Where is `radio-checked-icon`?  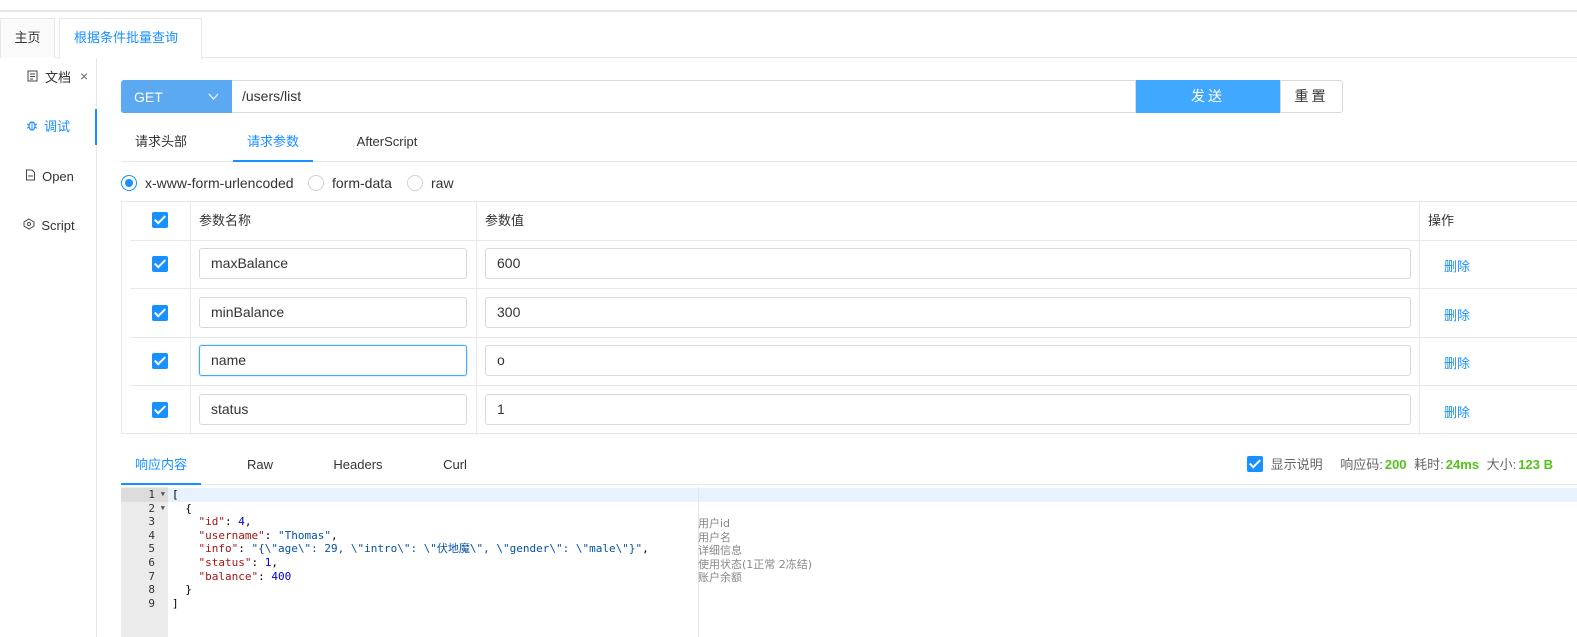 radio-checked-icon is located at coordinates (129, 183).